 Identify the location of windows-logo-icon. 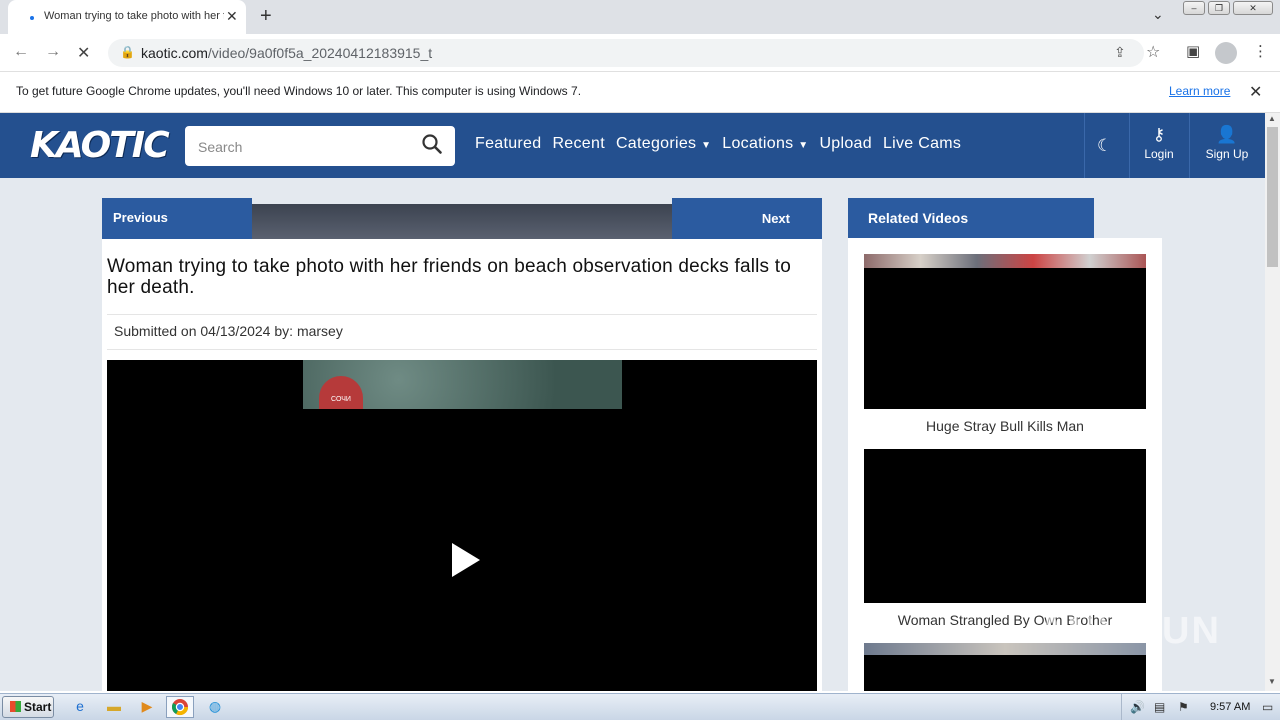
(15, 706).